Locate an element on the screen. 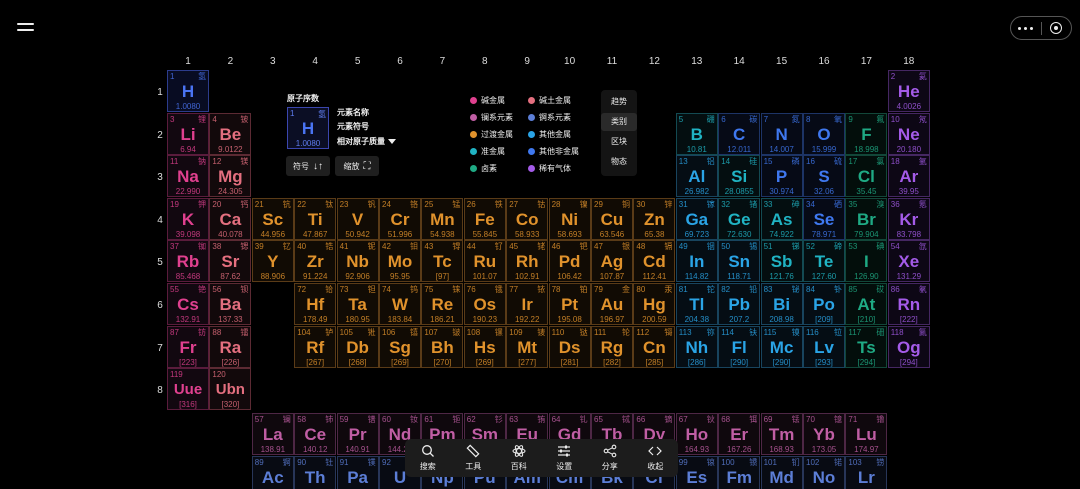 Image resolution: width=1080 pixels, height=489 pixels. element-cell-s: 16 硫 S 32.06 is located at coordinates (824, 176).